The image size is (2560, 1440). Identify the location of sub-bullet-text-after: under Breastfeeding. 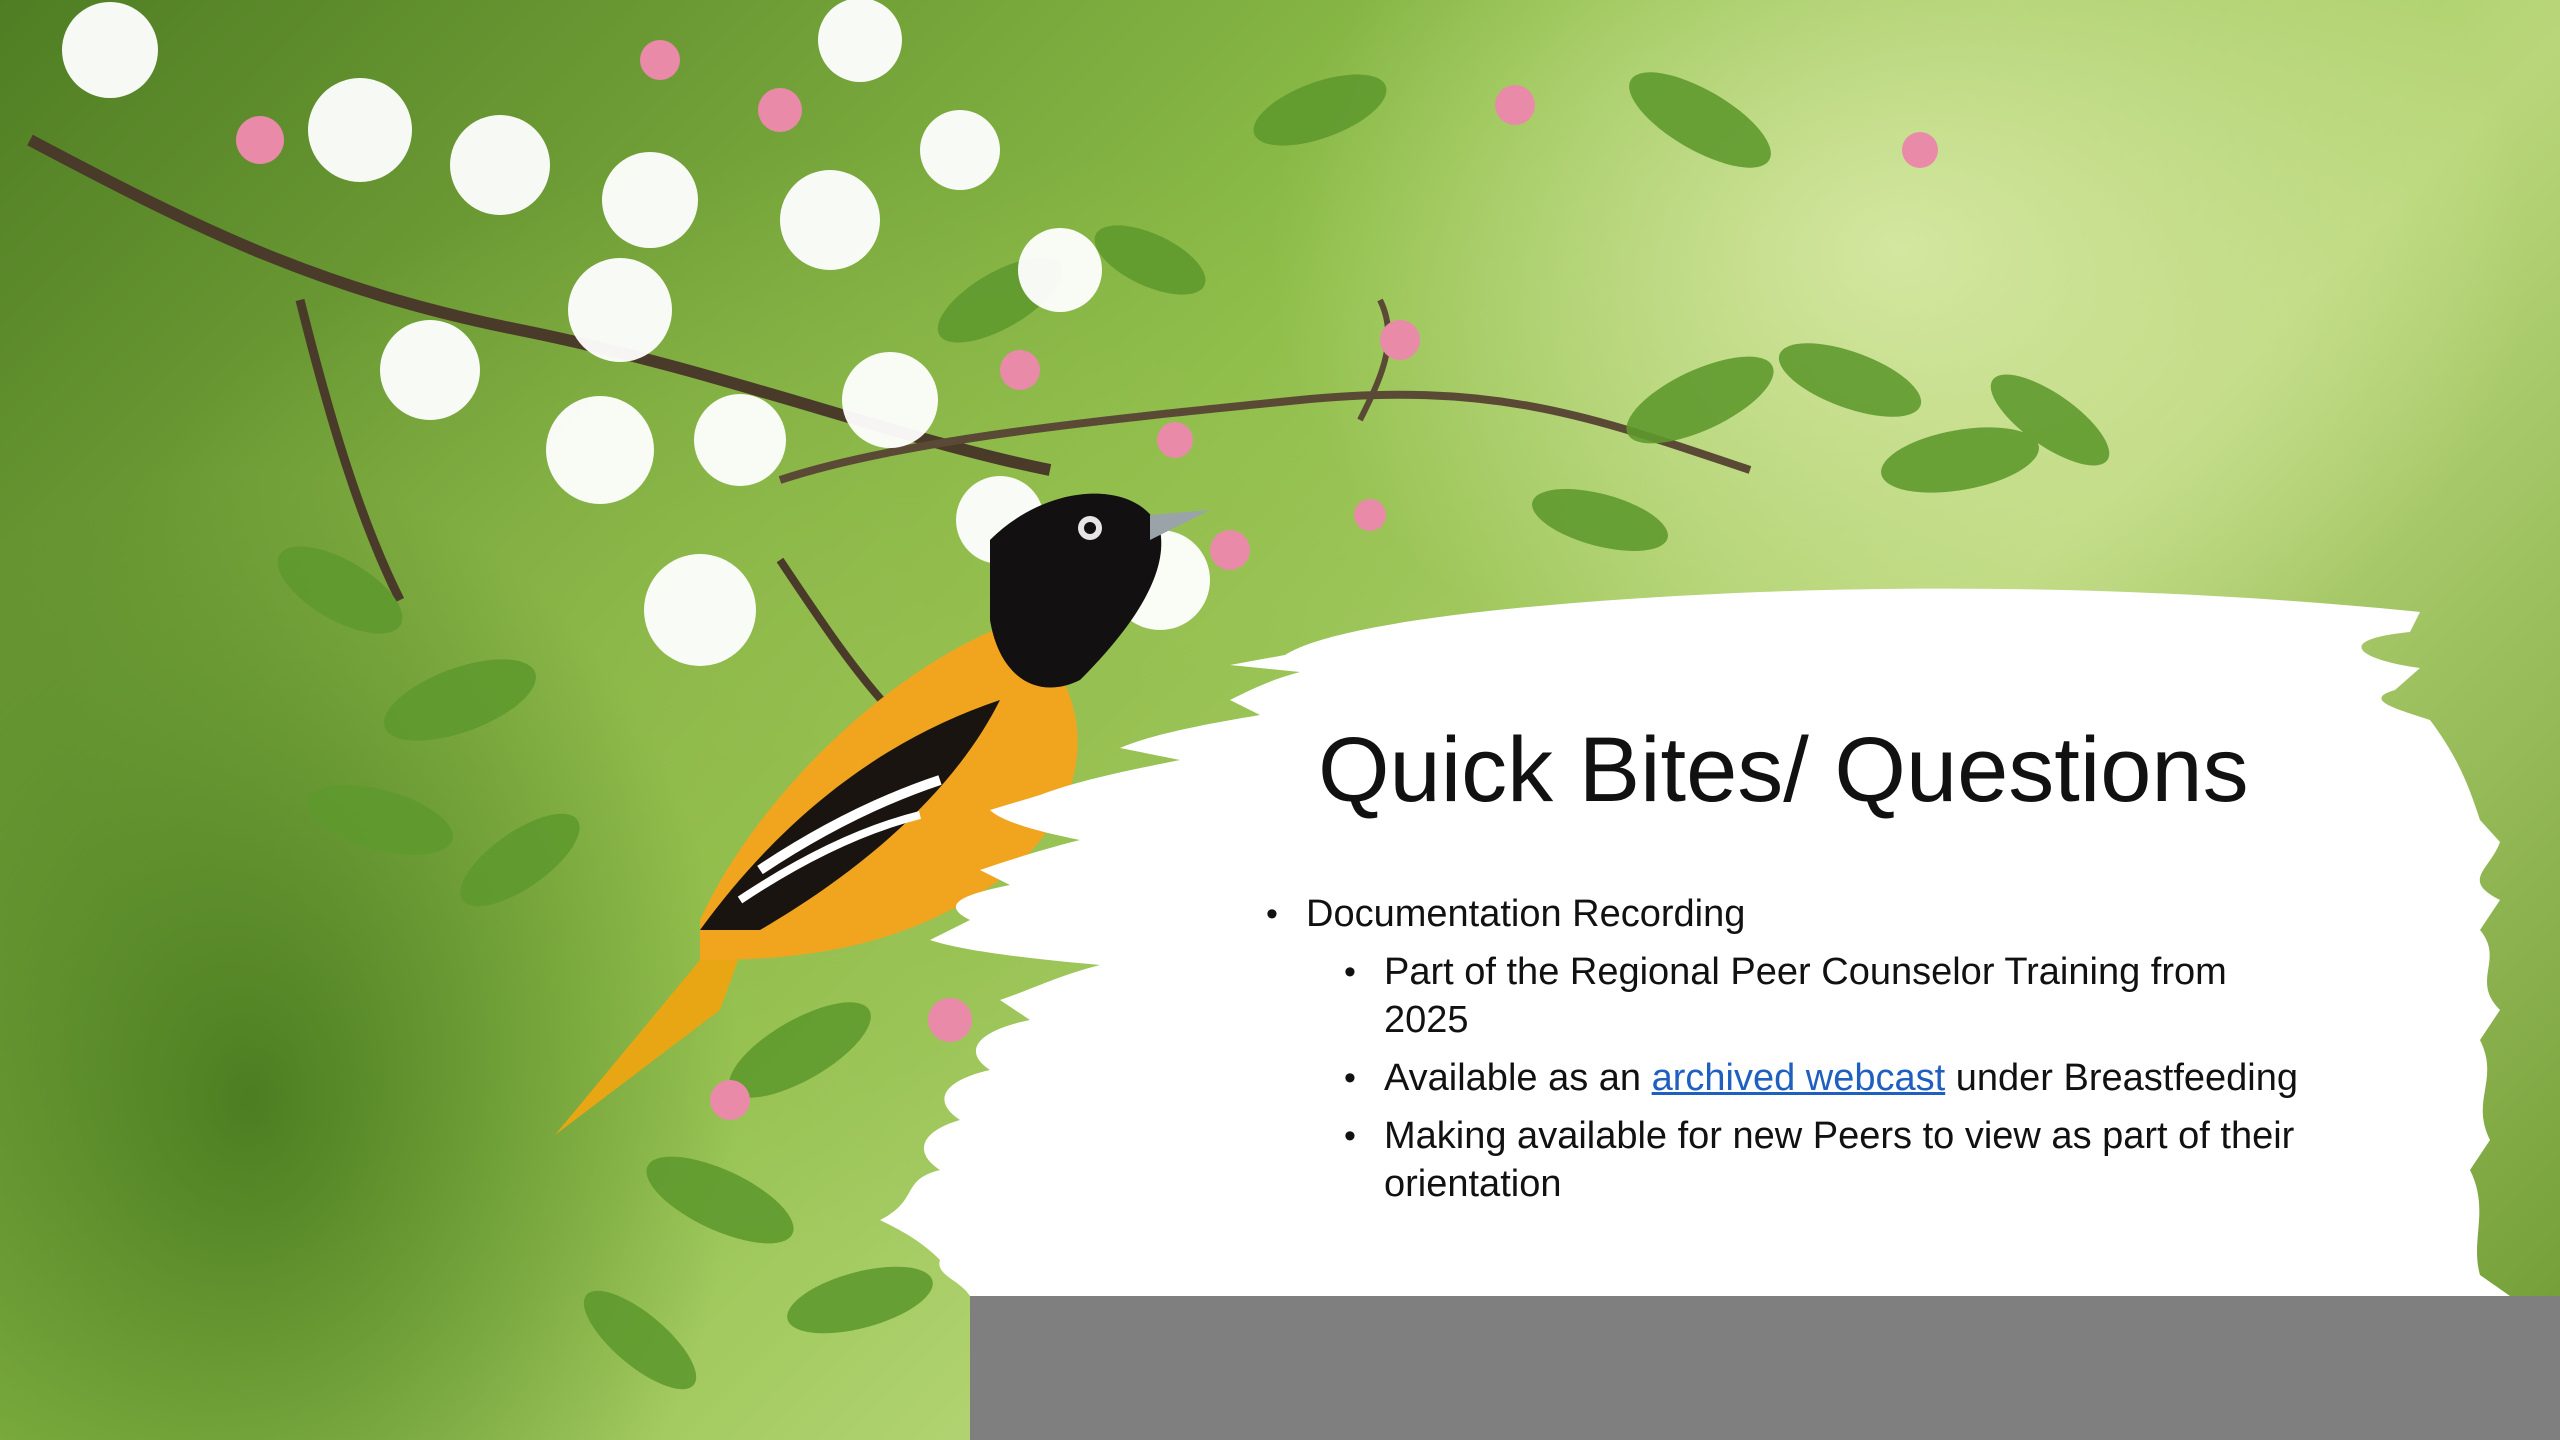
(2122, 1078).